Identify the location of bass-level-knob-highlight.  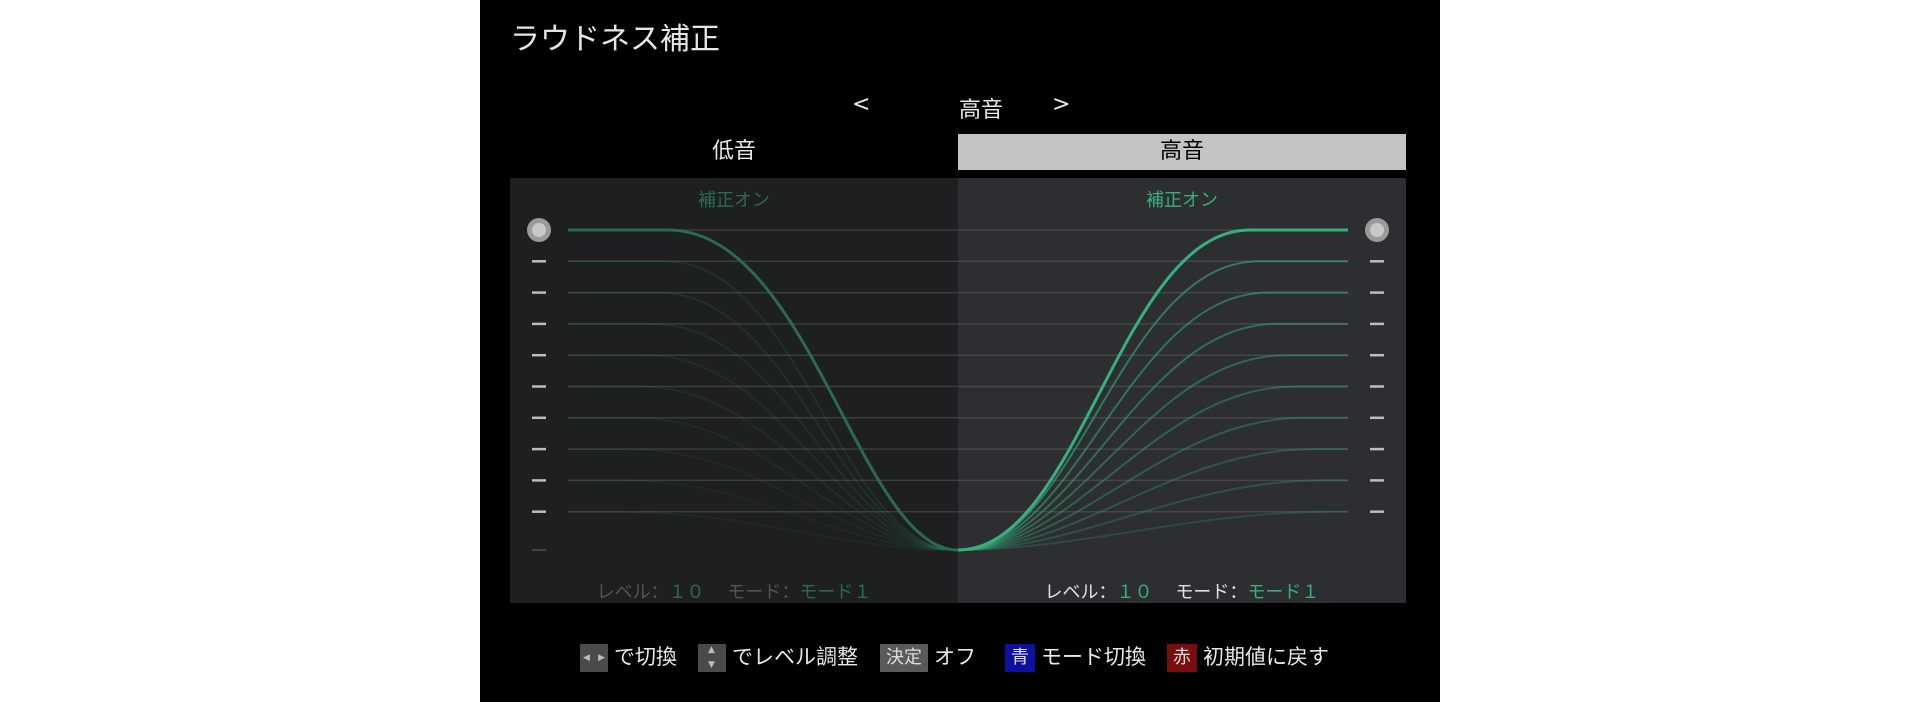
(539, 230).